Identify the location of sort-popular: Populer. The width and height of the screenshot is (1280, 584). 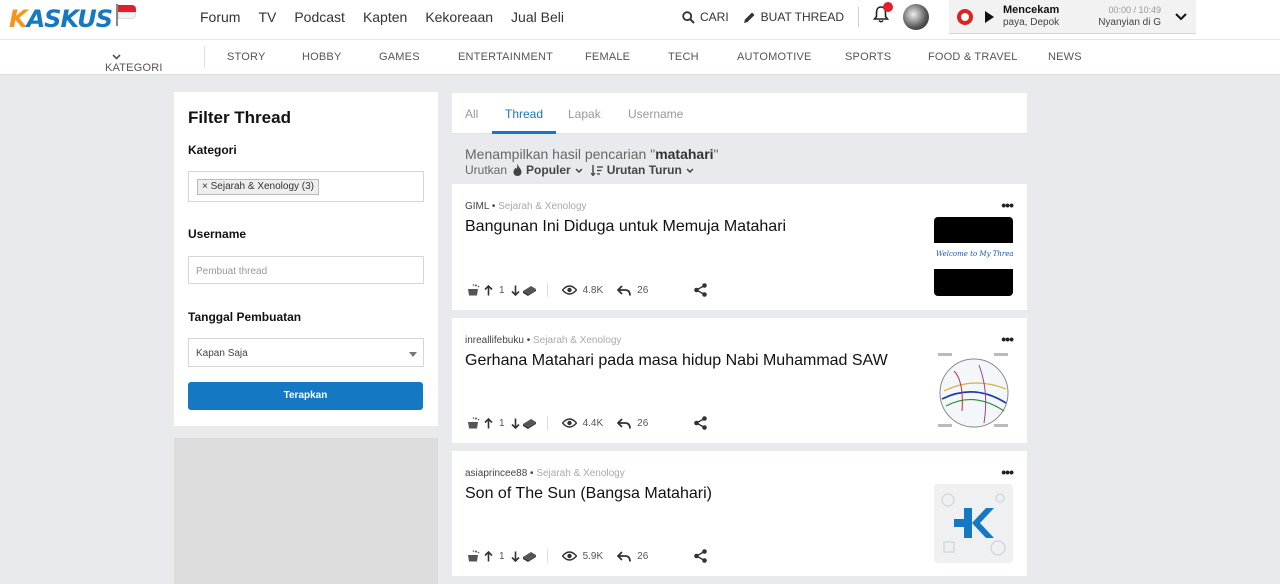
(548, 170).